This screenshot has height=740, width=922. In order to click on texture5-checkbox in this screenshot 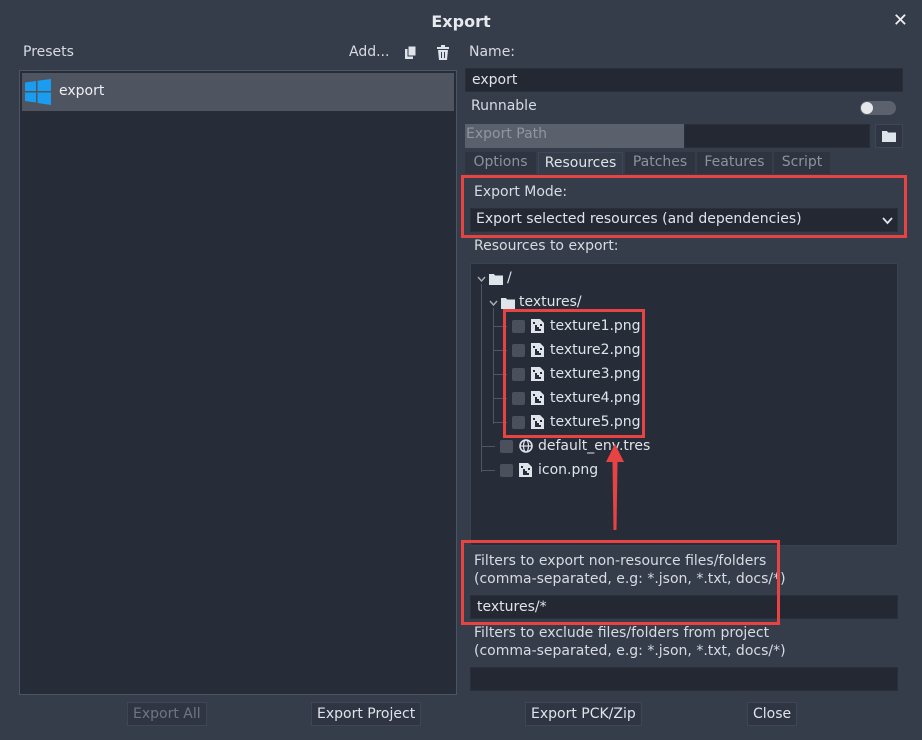, I will do `click(518, 422)`.